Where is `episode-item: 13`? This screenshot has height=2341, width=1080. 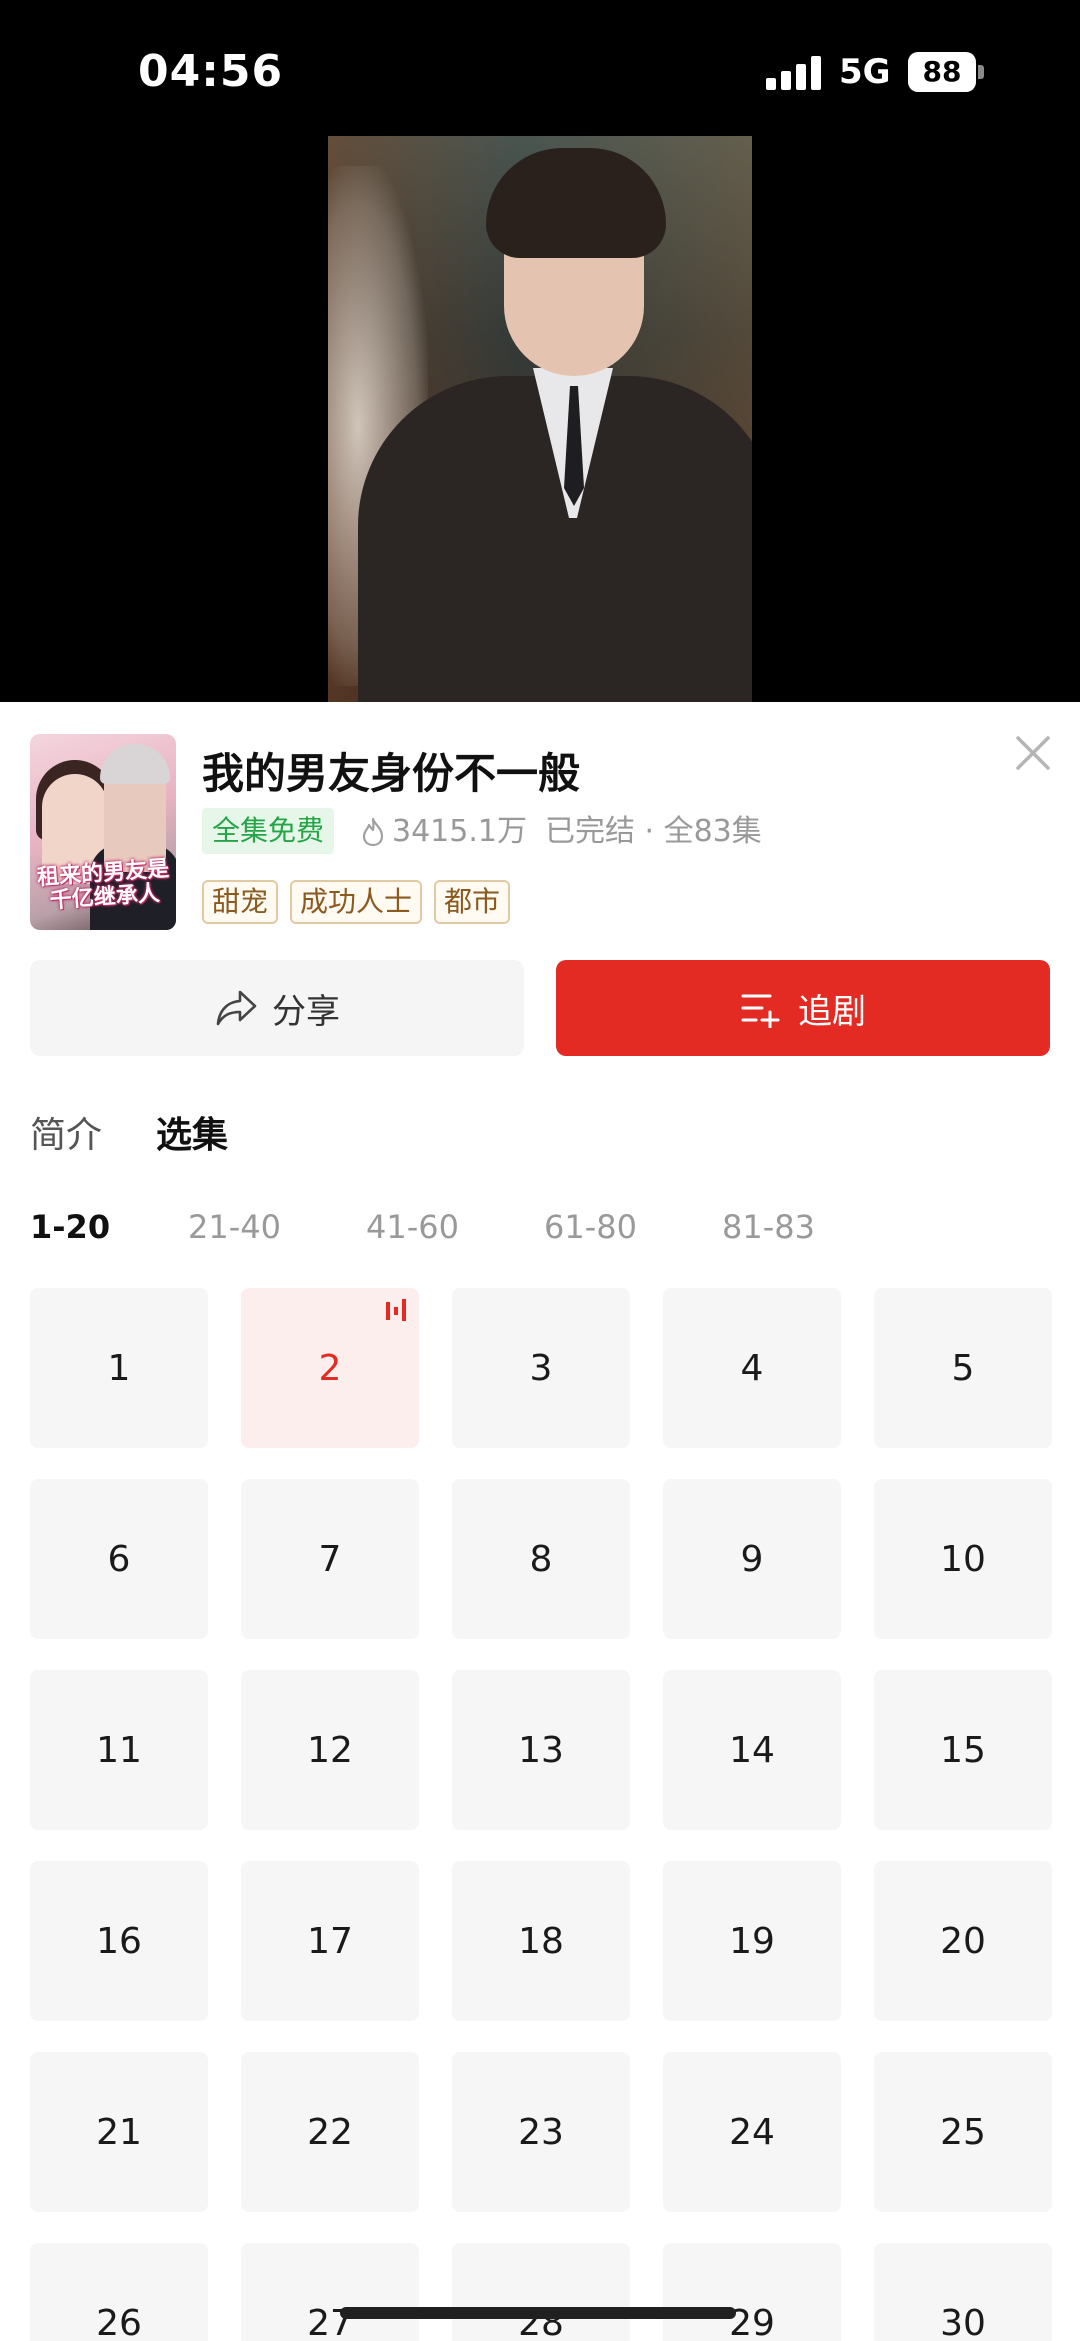
episode-item: 13 is located at coordinates (541, 1750).